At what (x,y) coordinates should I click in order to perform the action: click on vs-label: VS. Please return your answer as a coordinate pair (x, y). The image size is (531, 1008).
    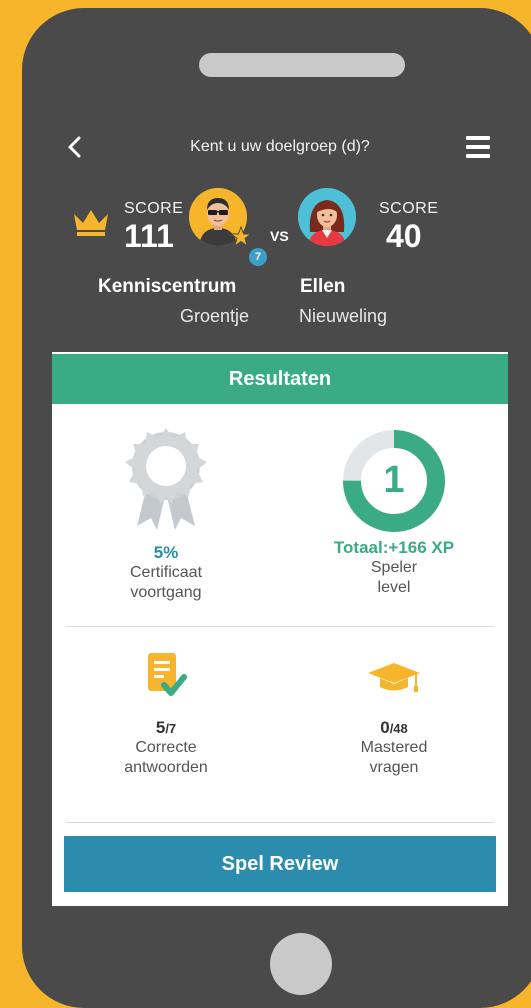
    Looking at the image, I should click on (279, 236).